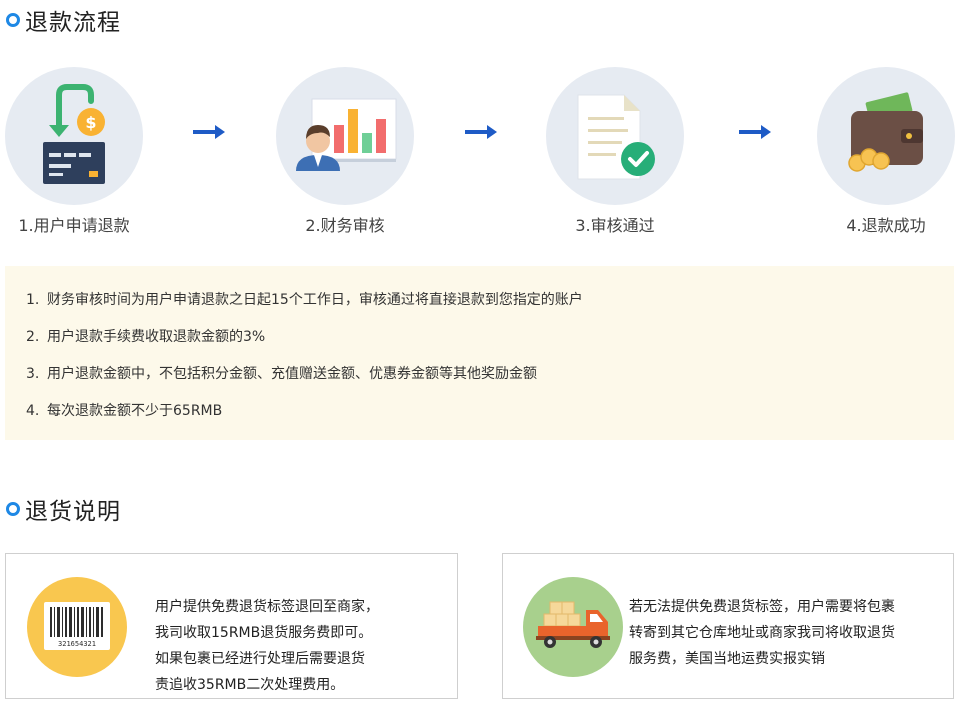 The height and width of the screenshot is (705, 959). I want to click on finance-review-icon, so click(346, 134).